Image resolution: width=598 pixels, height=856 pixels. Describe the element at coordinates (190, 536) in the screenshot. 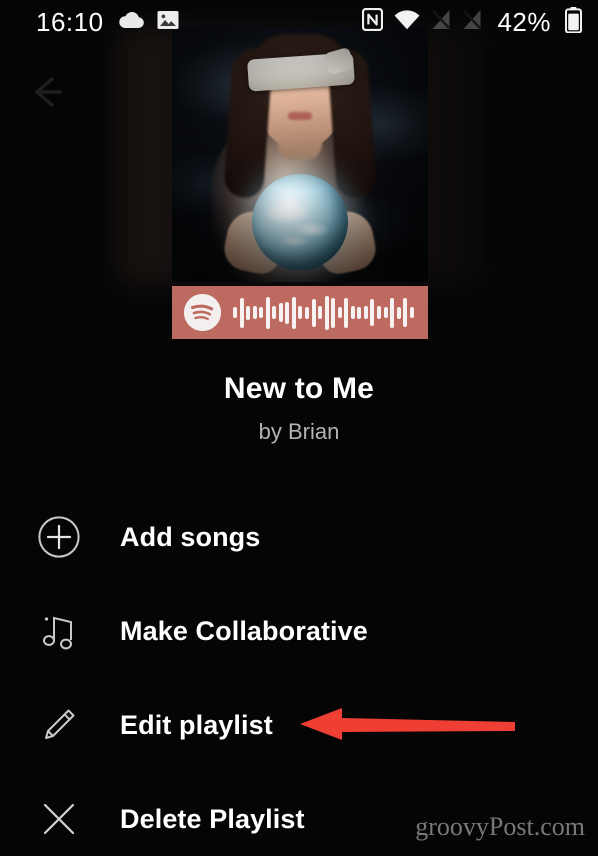

I see `menu-item-label: Add songs` at that location.